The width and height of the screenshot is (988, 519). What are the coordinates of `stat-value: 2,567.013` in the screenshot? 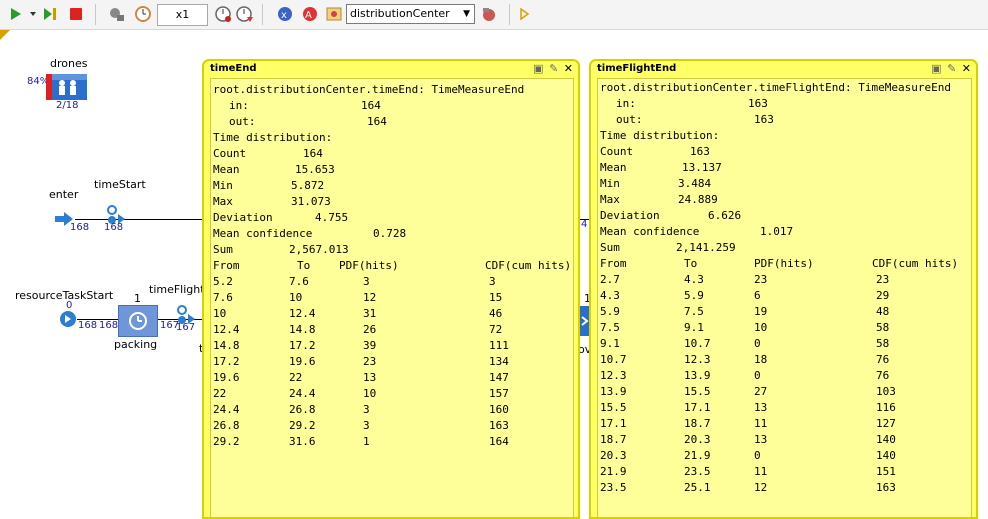 It's located at (319, 249).